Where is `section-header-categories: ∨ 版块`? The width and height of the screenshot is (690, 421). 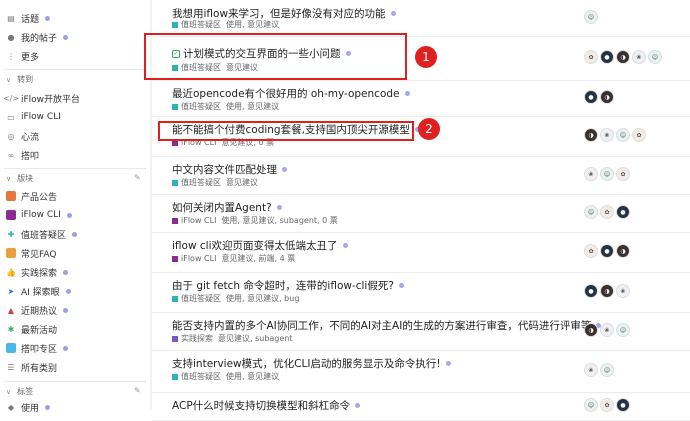 section-header-categories: ∨ 版块 is located at coordinates (19, 178).